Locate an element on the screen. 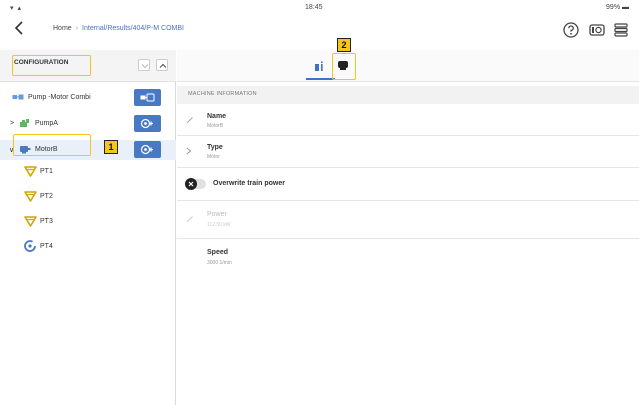 Image resolution: width=639 pixels, height=405 pixels. active-tab-indicator is located at coordinates (320, 79).